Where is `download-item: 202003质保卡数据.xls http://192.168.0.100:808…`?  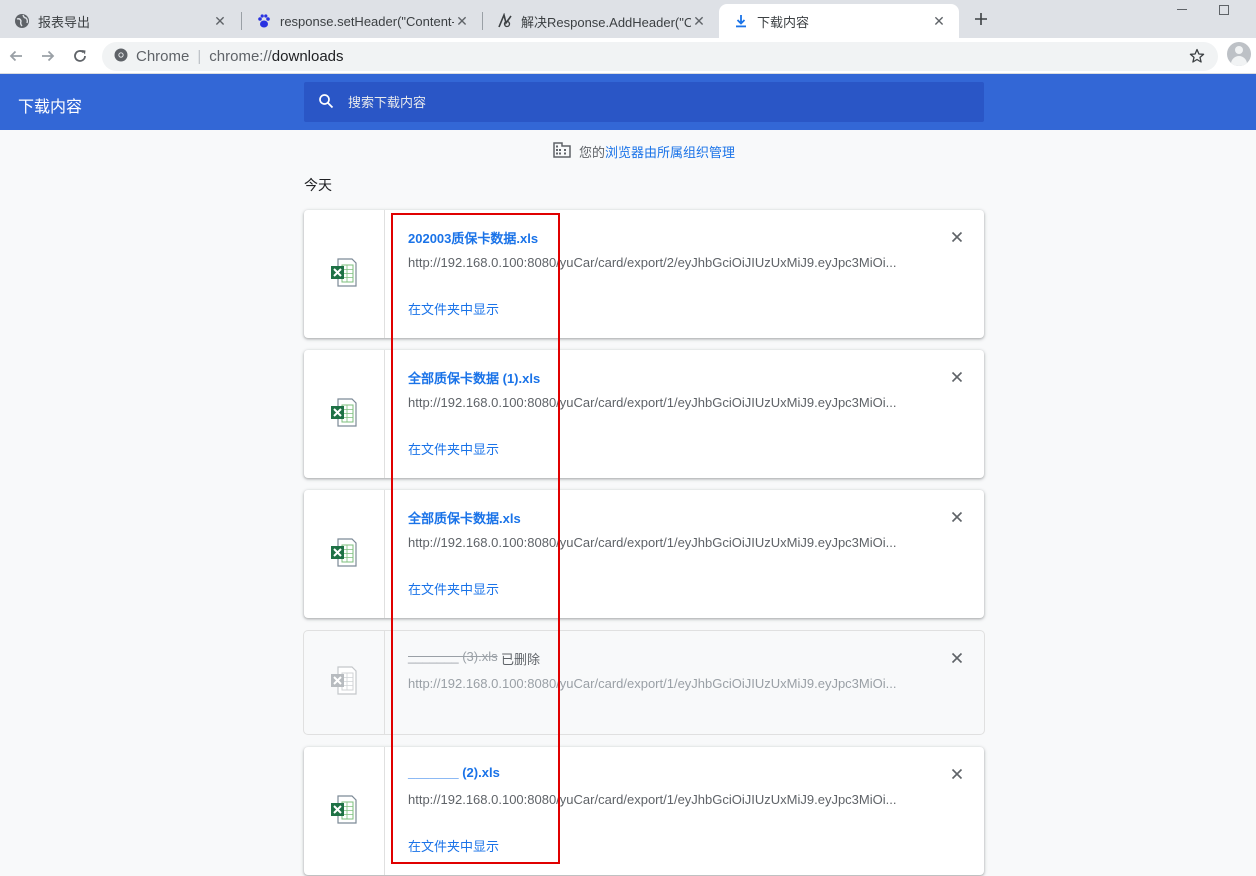 download-item: 202003质保卡数据.xls http://192.168.0.100:808… is located at coordinates (644, 274).